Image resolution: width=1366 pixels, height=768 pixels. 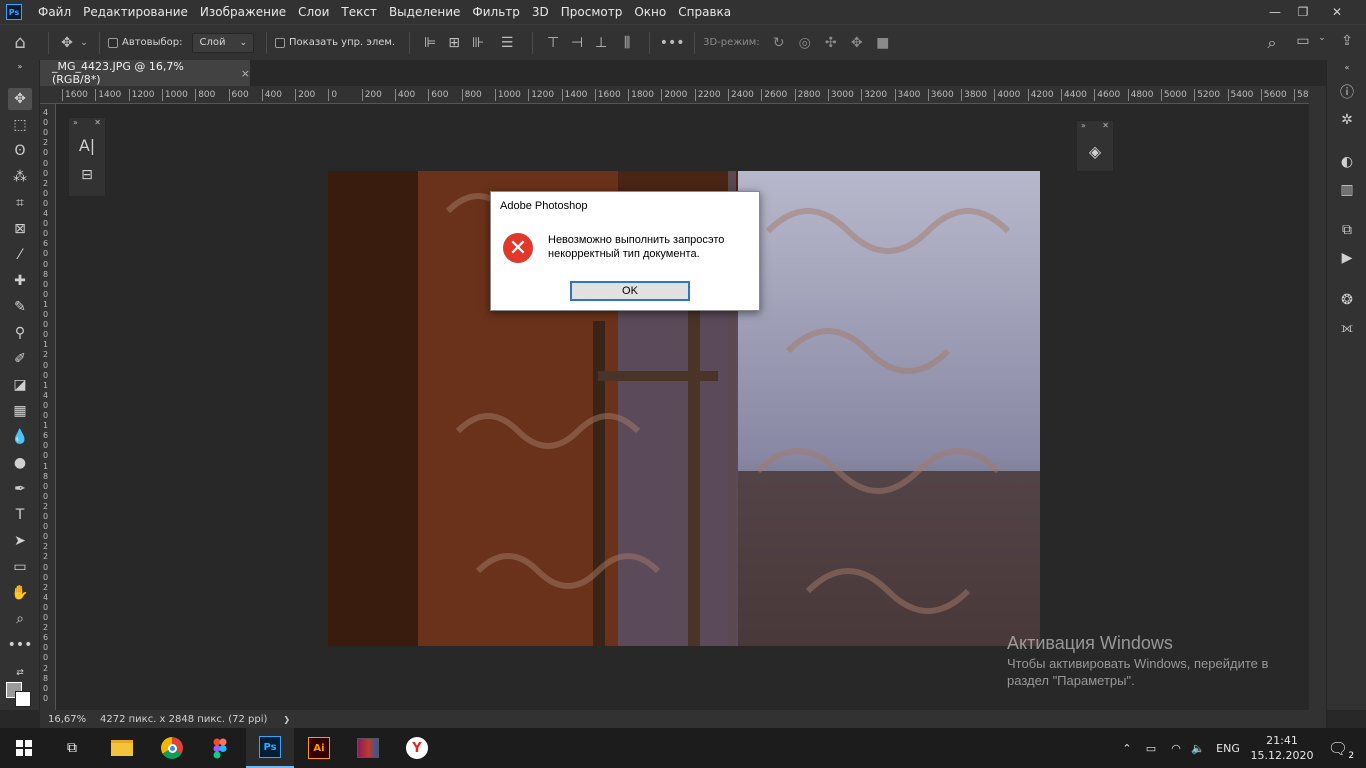 I want to click on taskbar-illustrator: Ai, so click(x=319, y=748).